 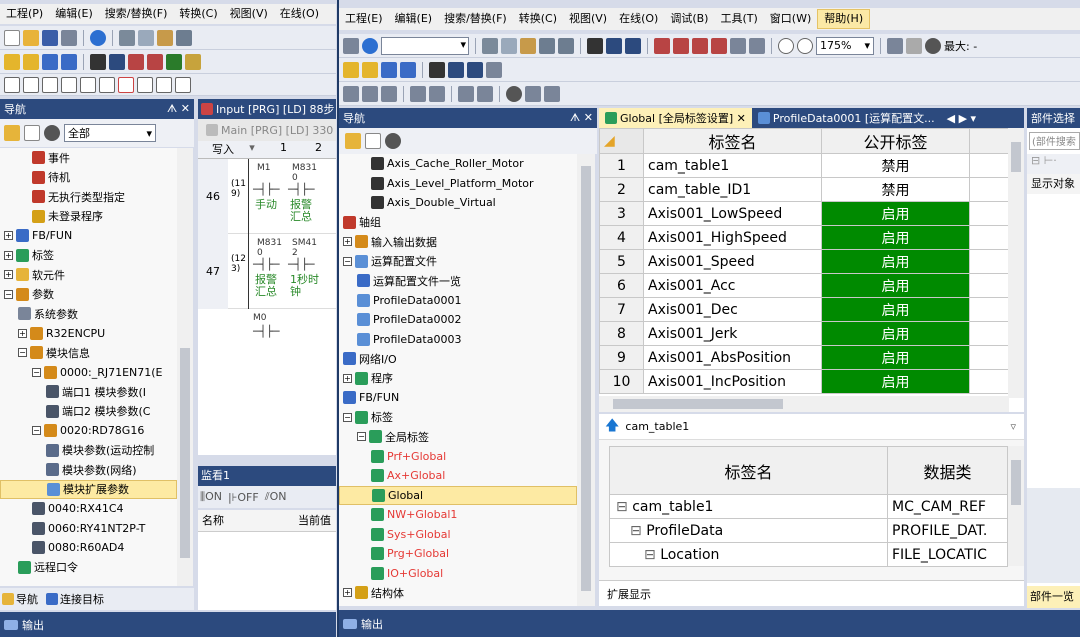 What do you see at coordinates (31, 61) in the screenshot?
I see `st-icon` at bounding box center [31, 61].